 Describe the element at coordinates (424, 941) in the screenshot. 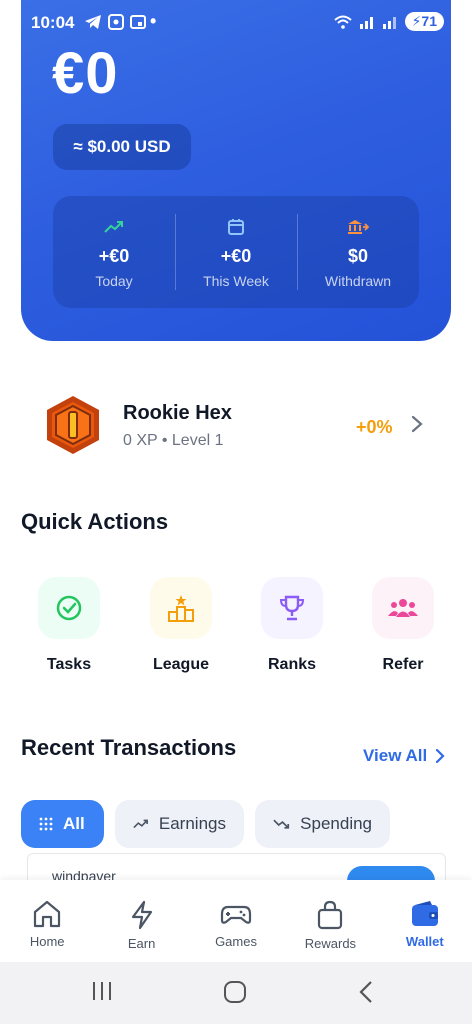

I see `nav-label: Wallet` at that location.